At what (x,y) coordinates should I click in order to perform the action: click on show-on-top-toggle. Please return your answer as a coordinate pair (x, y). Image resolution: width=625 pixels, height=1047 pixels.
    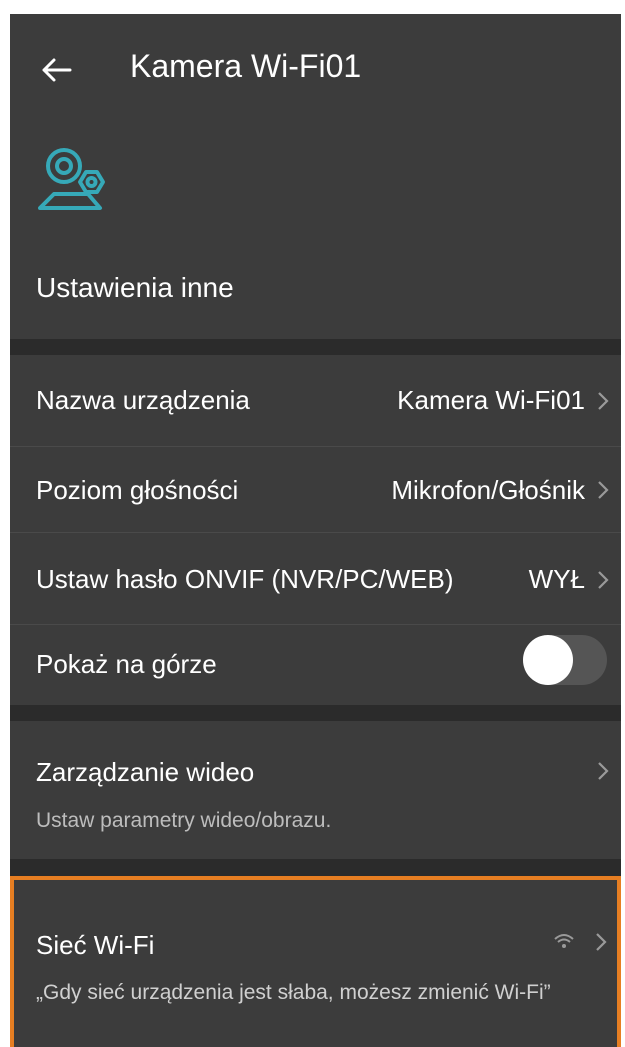
    Looking at the image, I should click on (565, 660).